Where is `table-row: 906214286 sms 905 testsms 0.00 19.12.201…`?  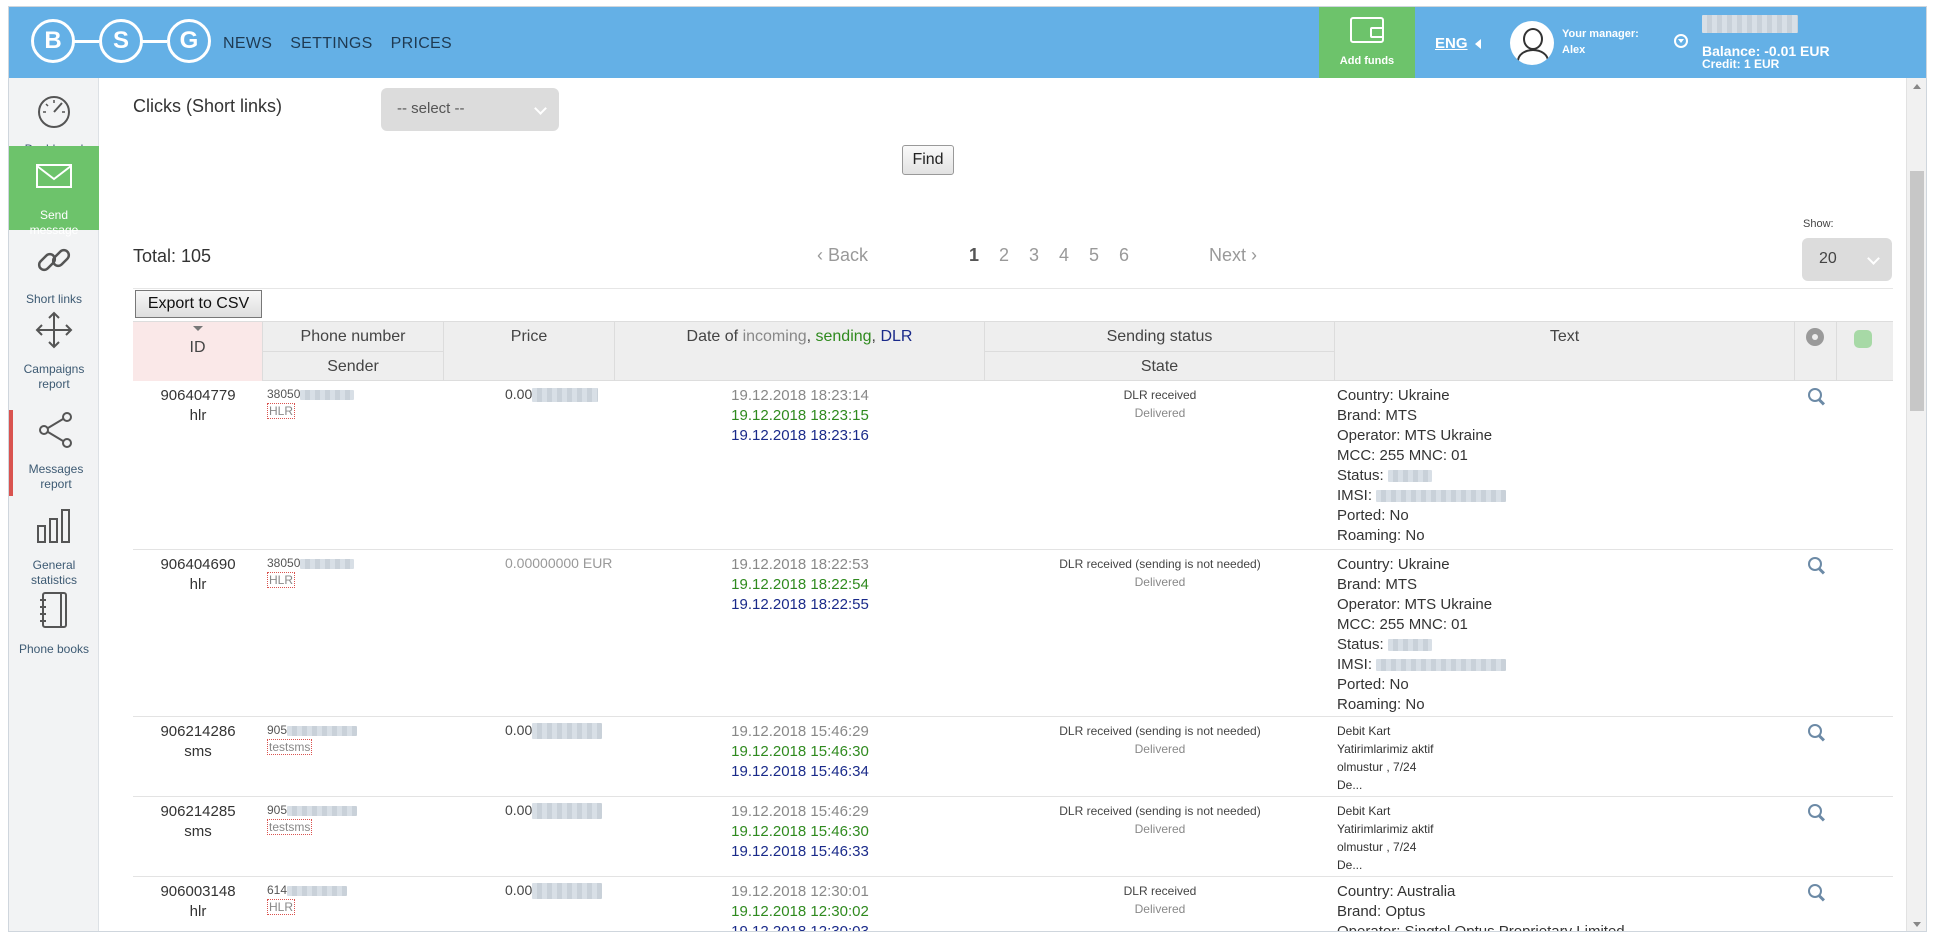
table-row: 906214286 sms 905 testsms 0.00 19.12.201… is located at coordinates (1013, 757).